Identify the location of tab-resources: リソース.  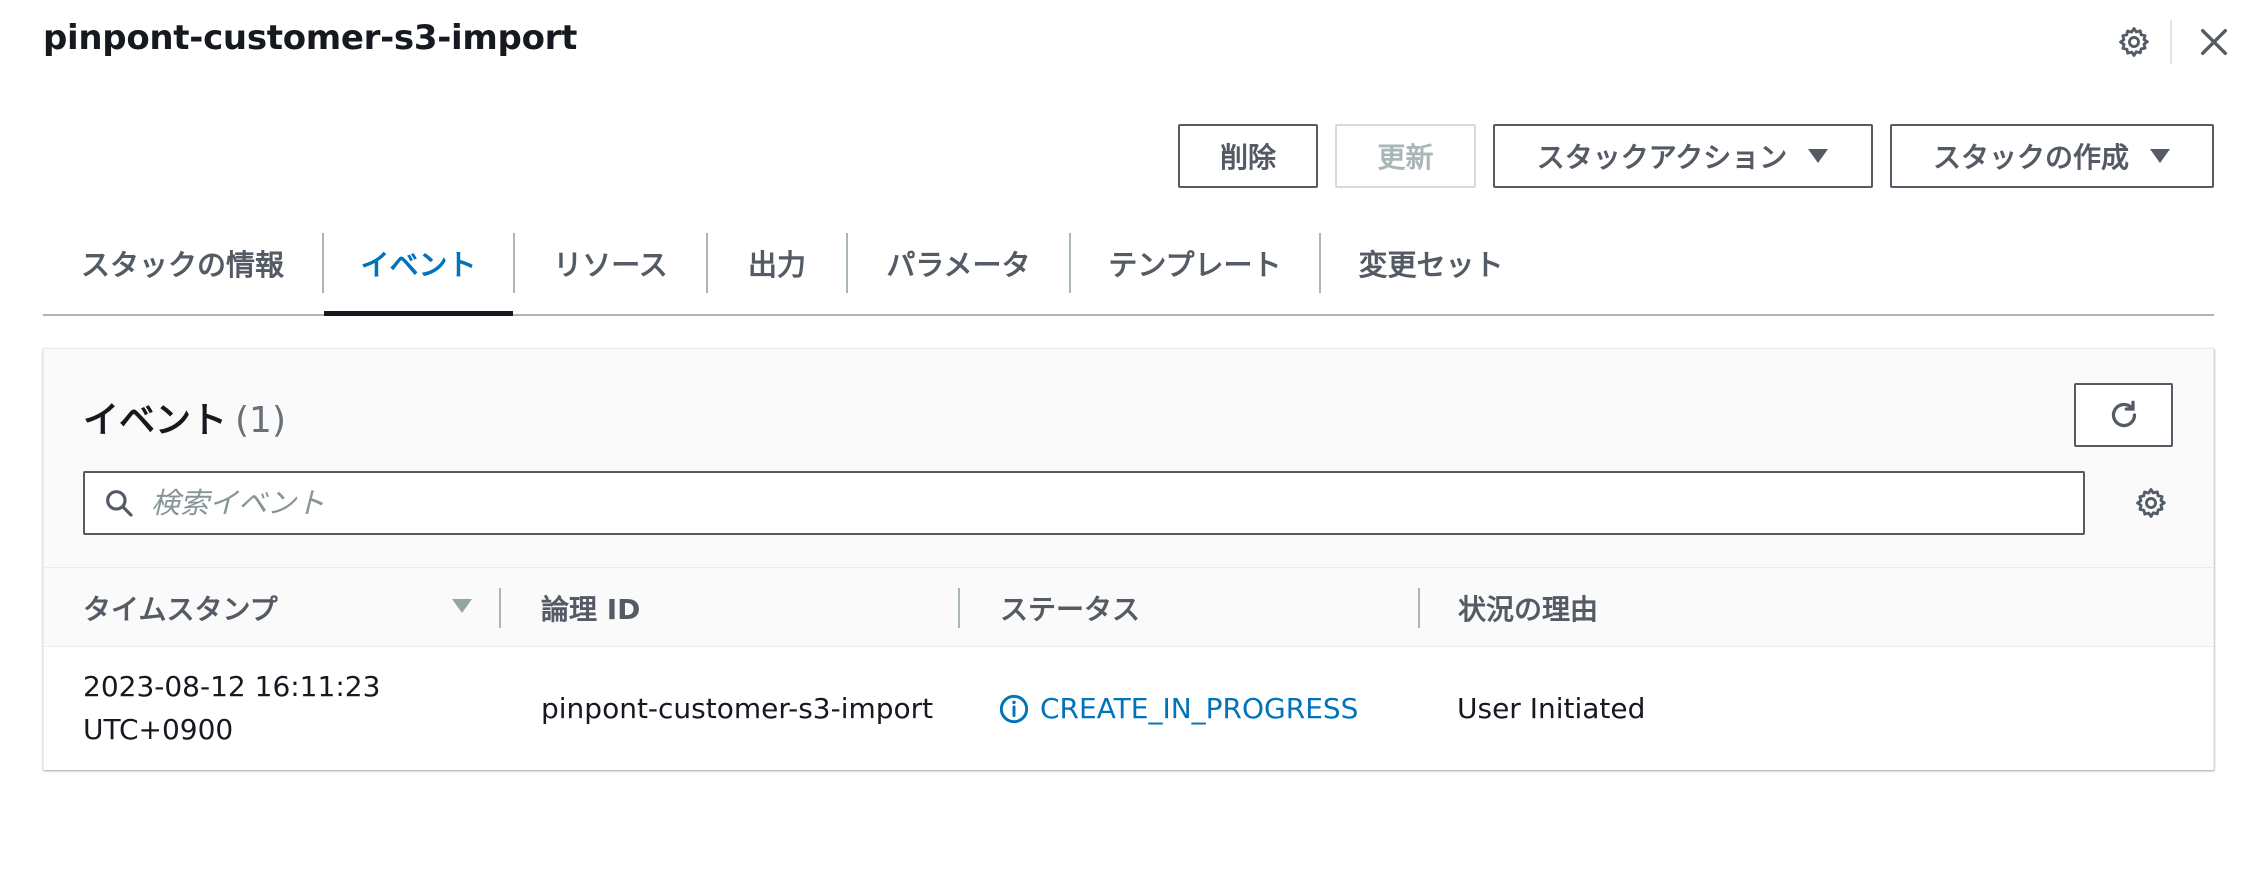
(610, 270).